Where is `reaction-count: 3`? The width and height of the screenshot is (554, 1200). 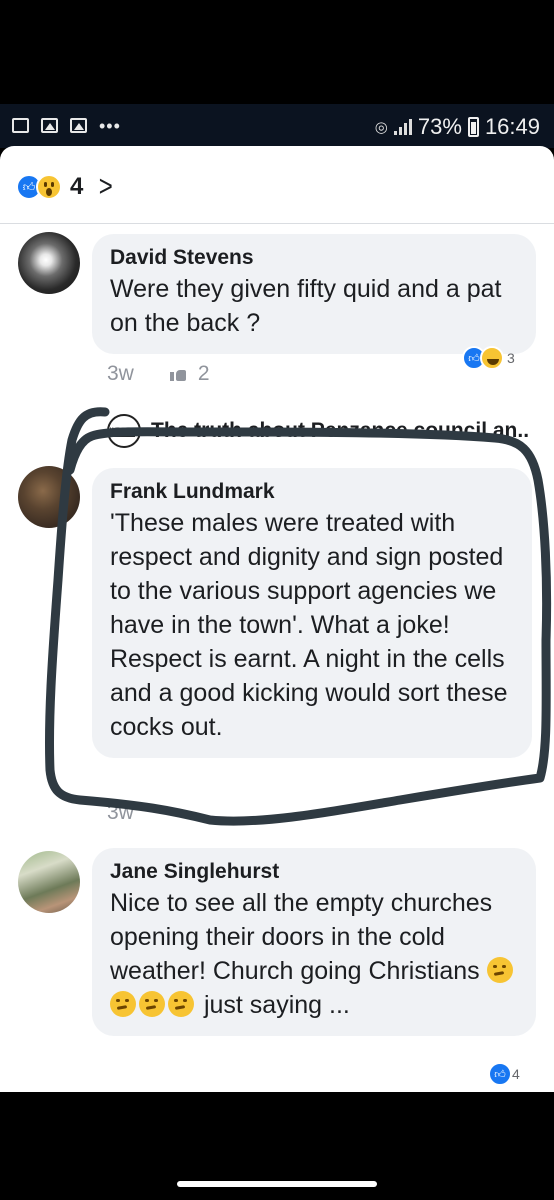 reaction-count: 3 is located at coordinates (511, 358).